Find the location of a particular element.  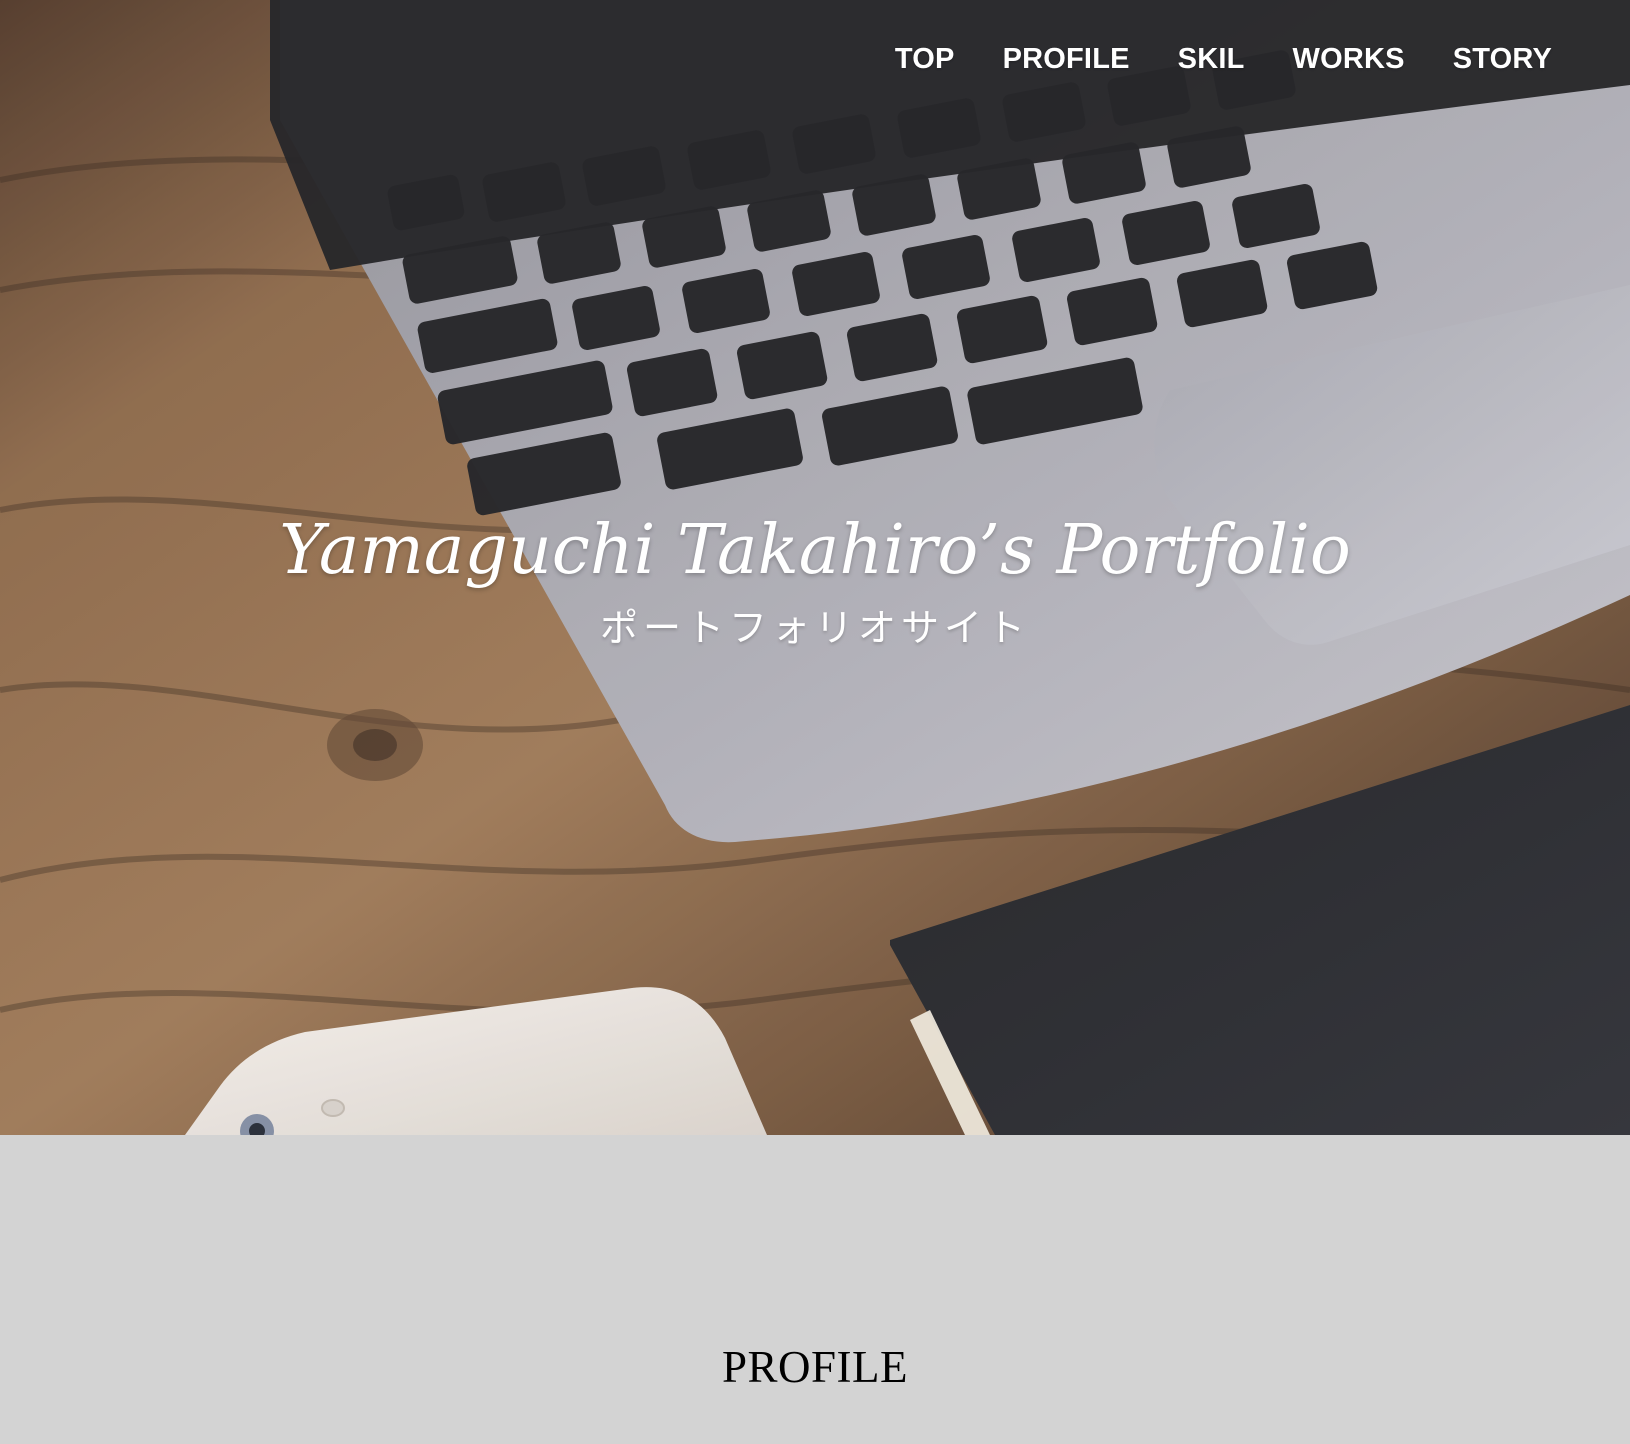

main-navigation: TOP PROFILE SKIL WORKS STORY is located at coordinates (1223, 59).